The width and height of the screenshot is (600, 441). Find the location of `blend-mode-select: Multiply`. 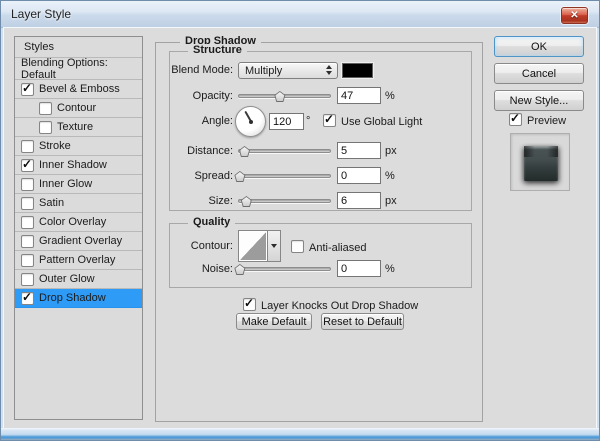

blend-mode-select: Multiply is located at coordinates (288, 70).